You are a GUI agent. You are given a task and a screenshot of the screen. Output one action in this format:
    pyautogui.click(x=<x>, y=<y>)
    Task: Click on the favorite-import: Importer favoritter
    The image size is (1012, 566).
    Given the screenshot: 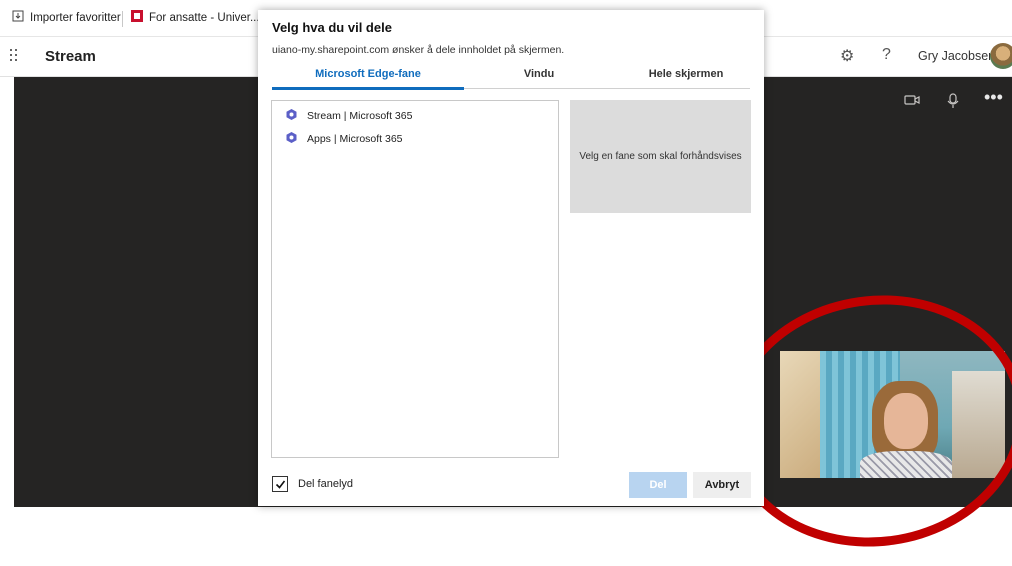 What is the action you would take?
    pyautogui.click(x=66, y=17)
    